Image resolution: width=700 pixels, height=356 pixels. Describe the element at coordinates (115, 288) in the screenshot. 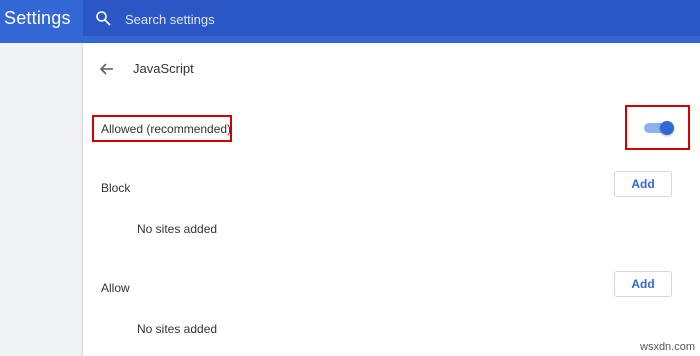

I see `allow-section-label: Allow` at that location.